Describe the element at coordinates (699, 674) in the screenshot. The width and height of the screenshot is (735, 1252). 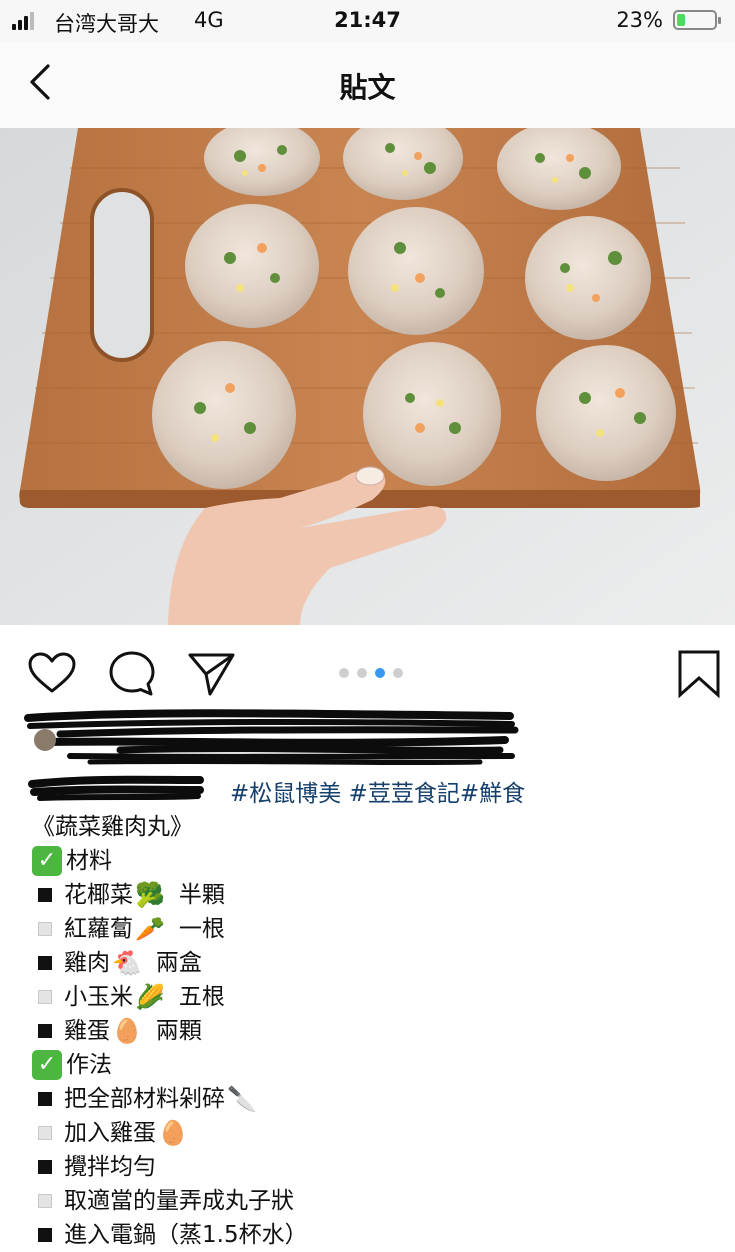
I see `bookmark-icon` at that location.